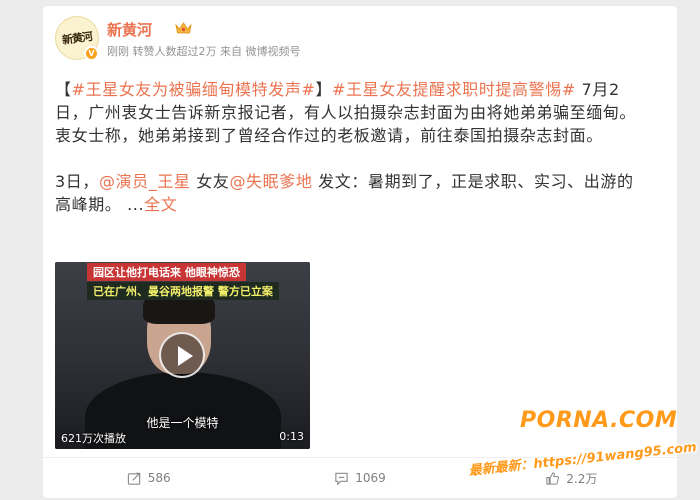  I want to click on hashtag-link: #王星女友为被骗缅甸模特发声#, so click(194, 89).